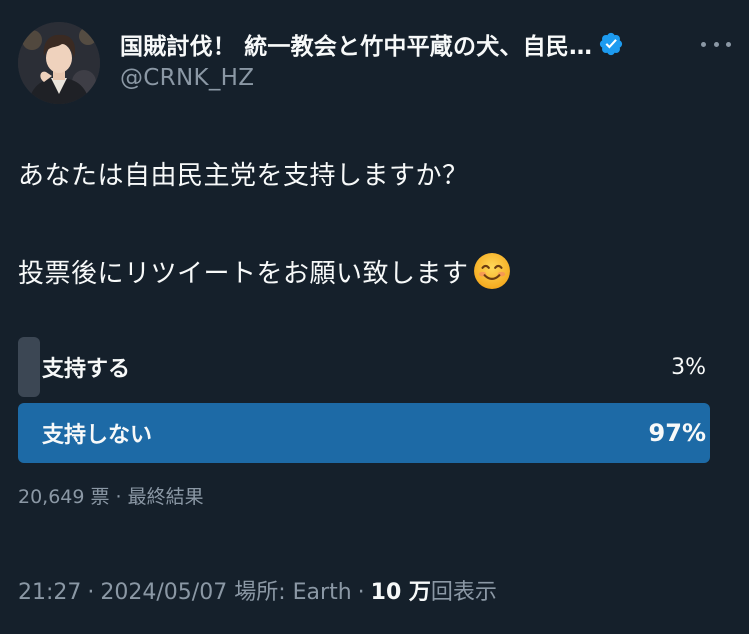 This screenshot has height=634, width=749. Describe the element at coordinates (364, 433) in the screenshot. I see `poll-option-oppose: 支持しない 97%` at that location.